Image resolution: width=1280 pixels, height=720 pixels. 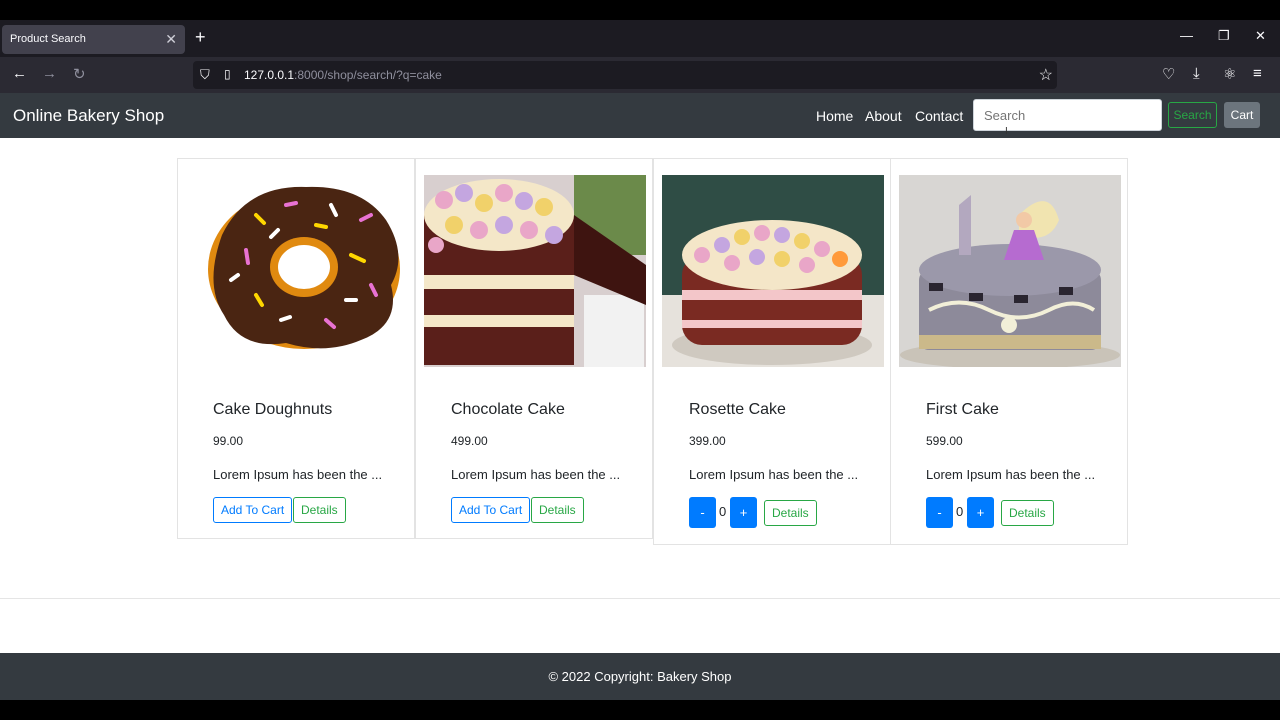 What do you see at coordinates (19, 73) in the screenshot?
I see `back-icon: ←` at bounding box center [19, 73].